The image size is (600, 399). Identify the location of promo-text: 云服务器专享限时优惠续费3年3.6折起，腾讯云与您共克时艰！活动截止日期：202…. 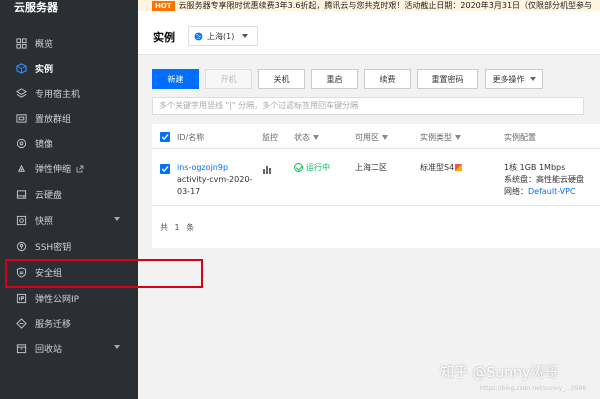
(385, 5).